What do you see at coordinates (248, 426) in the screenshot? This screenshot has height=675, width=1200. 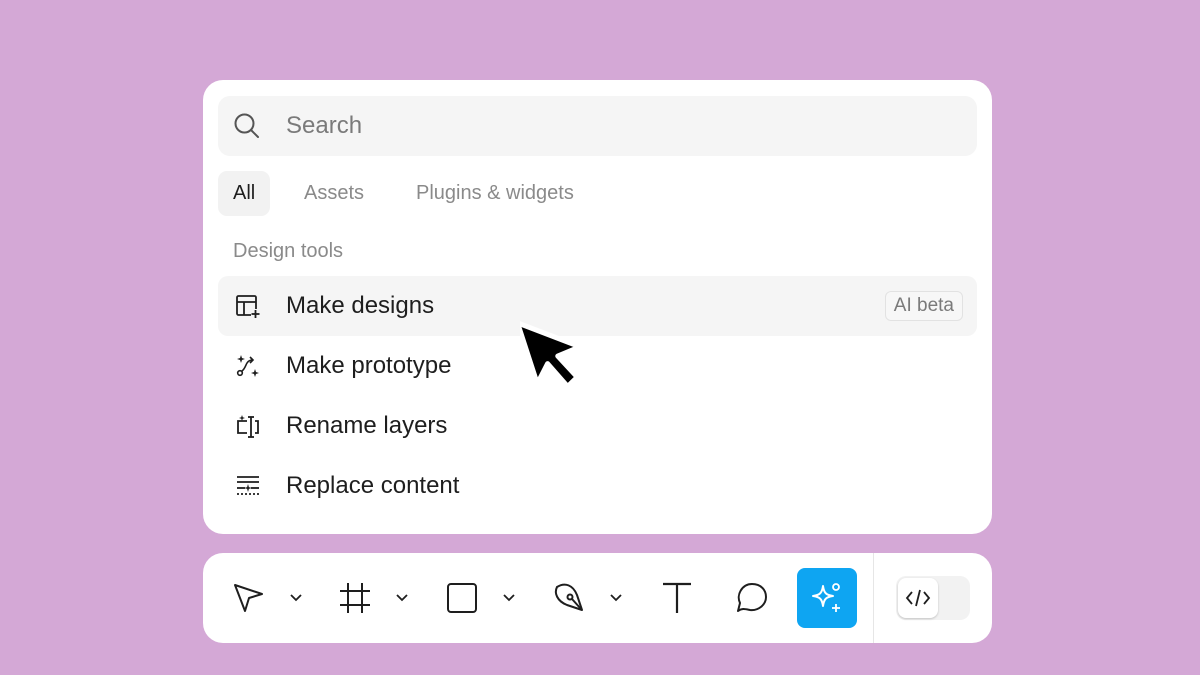 I see `rename-icon` at bounding box center [248, 426].